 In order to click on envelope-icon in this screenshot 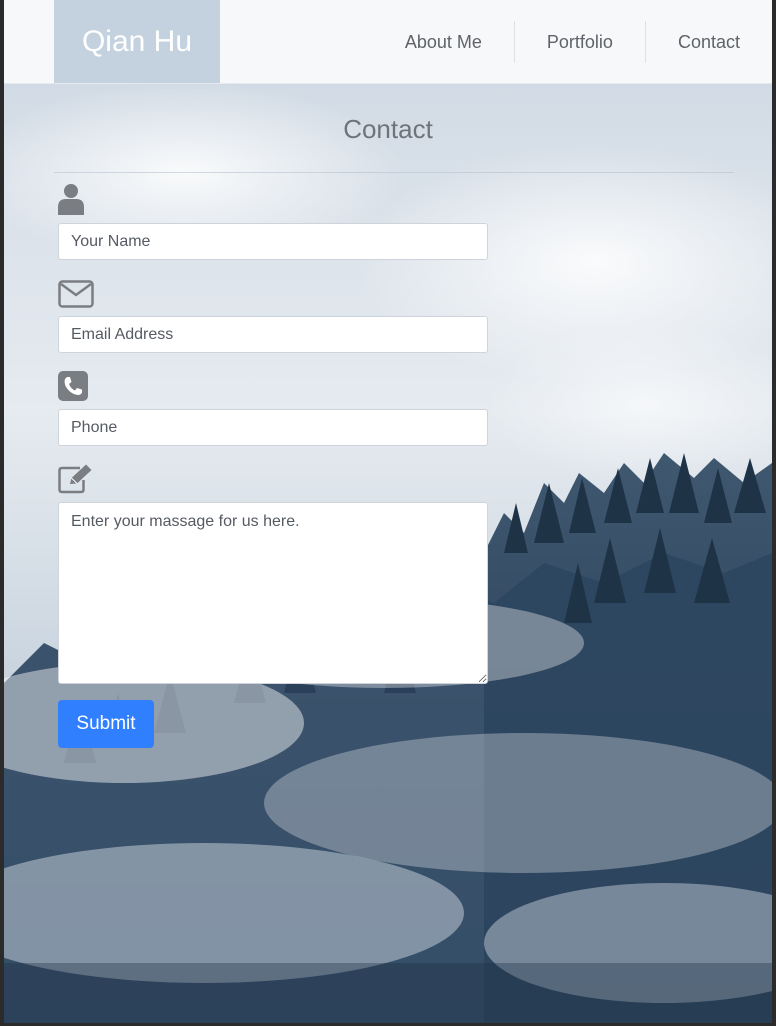, I will do `click(273, 296)`.